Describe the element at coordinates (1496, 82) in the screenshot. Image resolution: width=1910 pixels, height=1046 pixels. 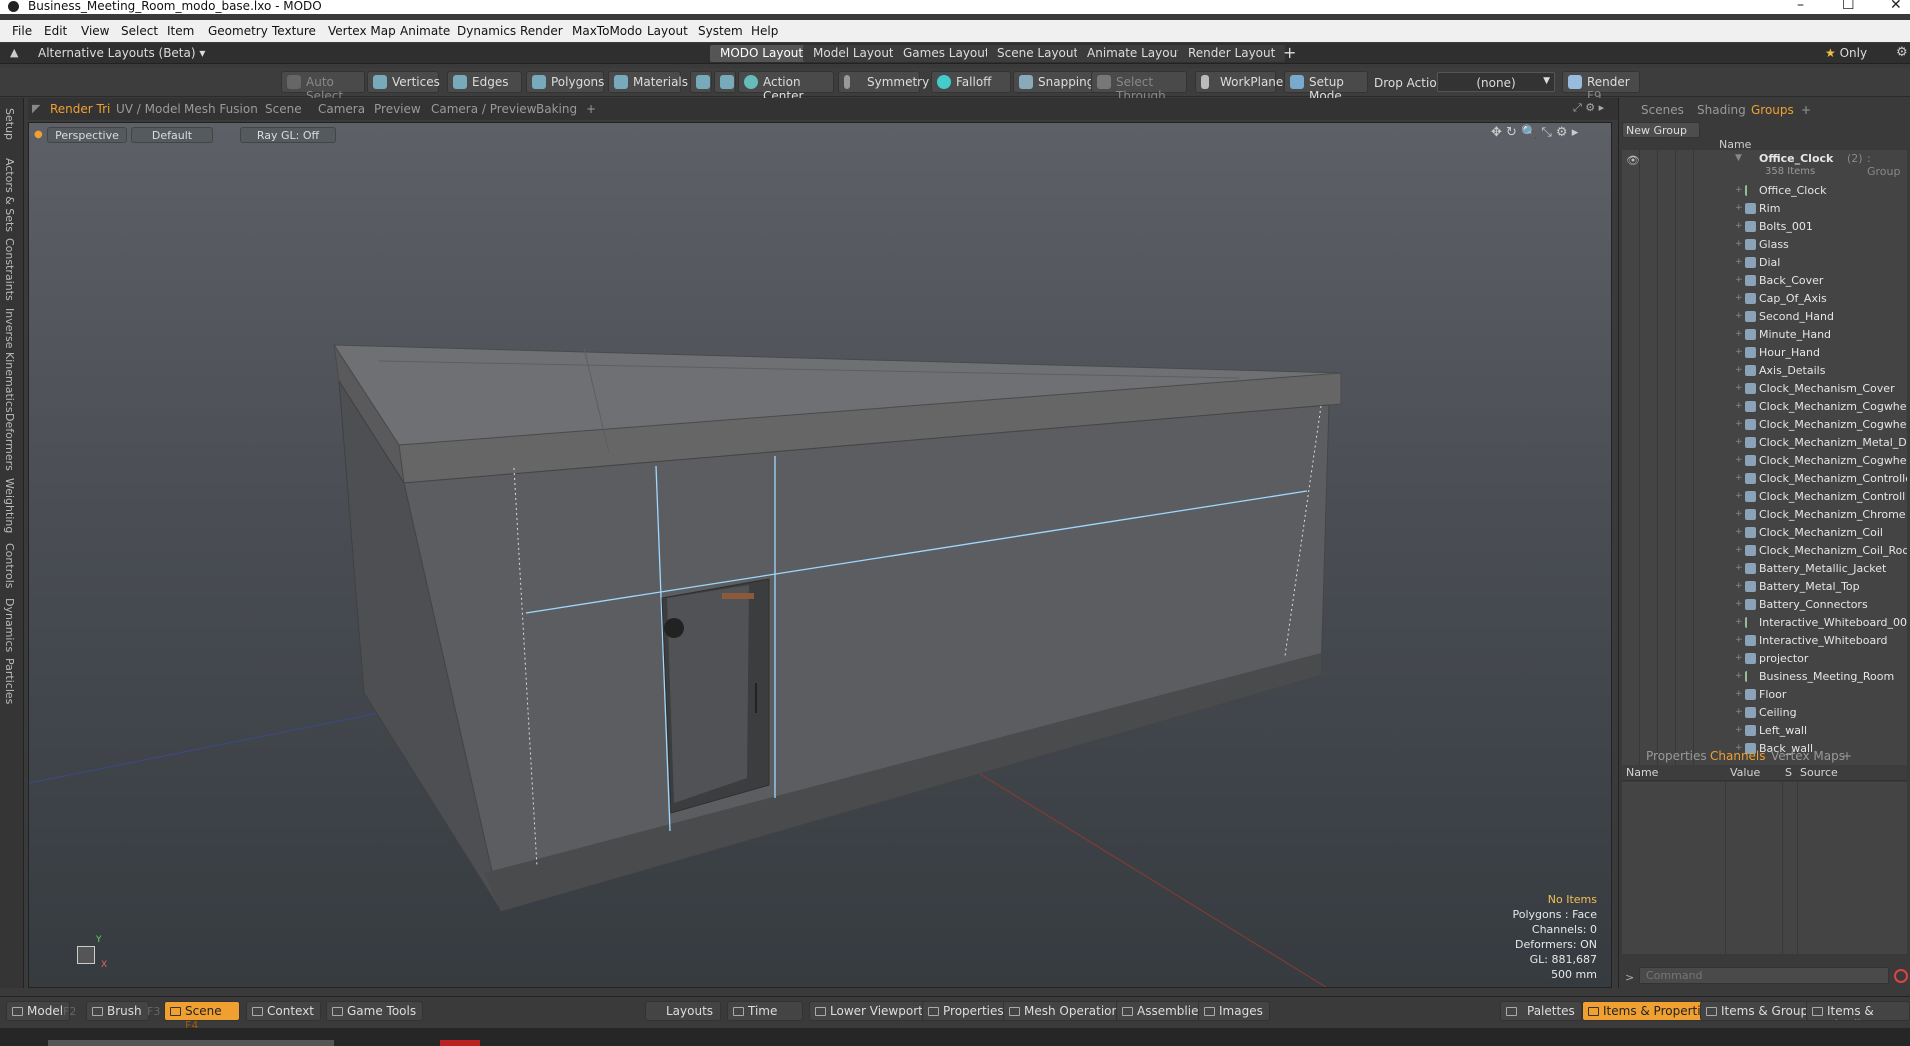
I see `drop-action-select: (none) ▼` at that location.